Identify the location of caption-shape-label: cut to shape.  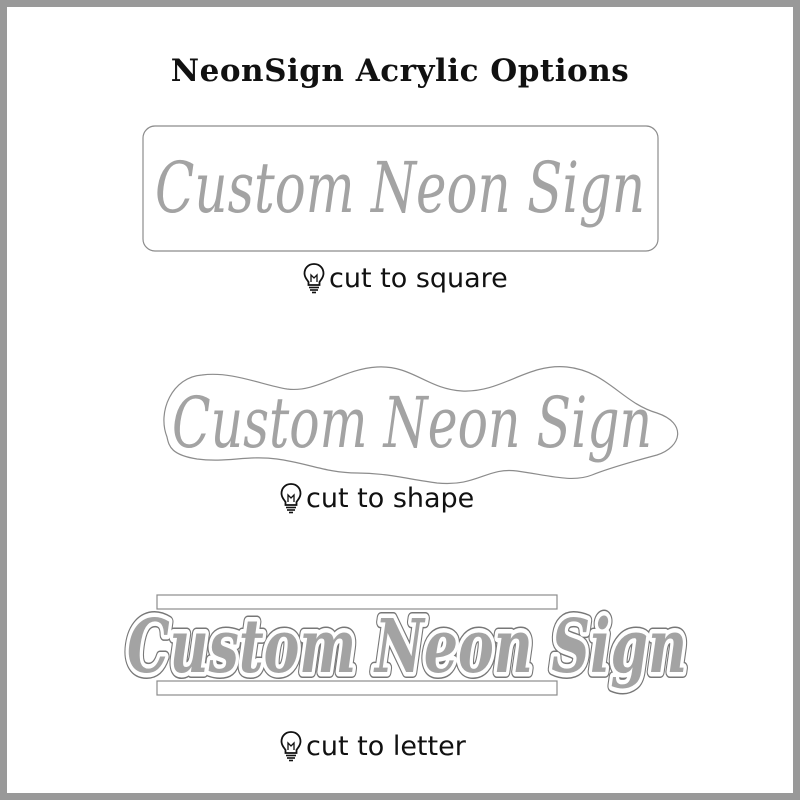
(390, 498).